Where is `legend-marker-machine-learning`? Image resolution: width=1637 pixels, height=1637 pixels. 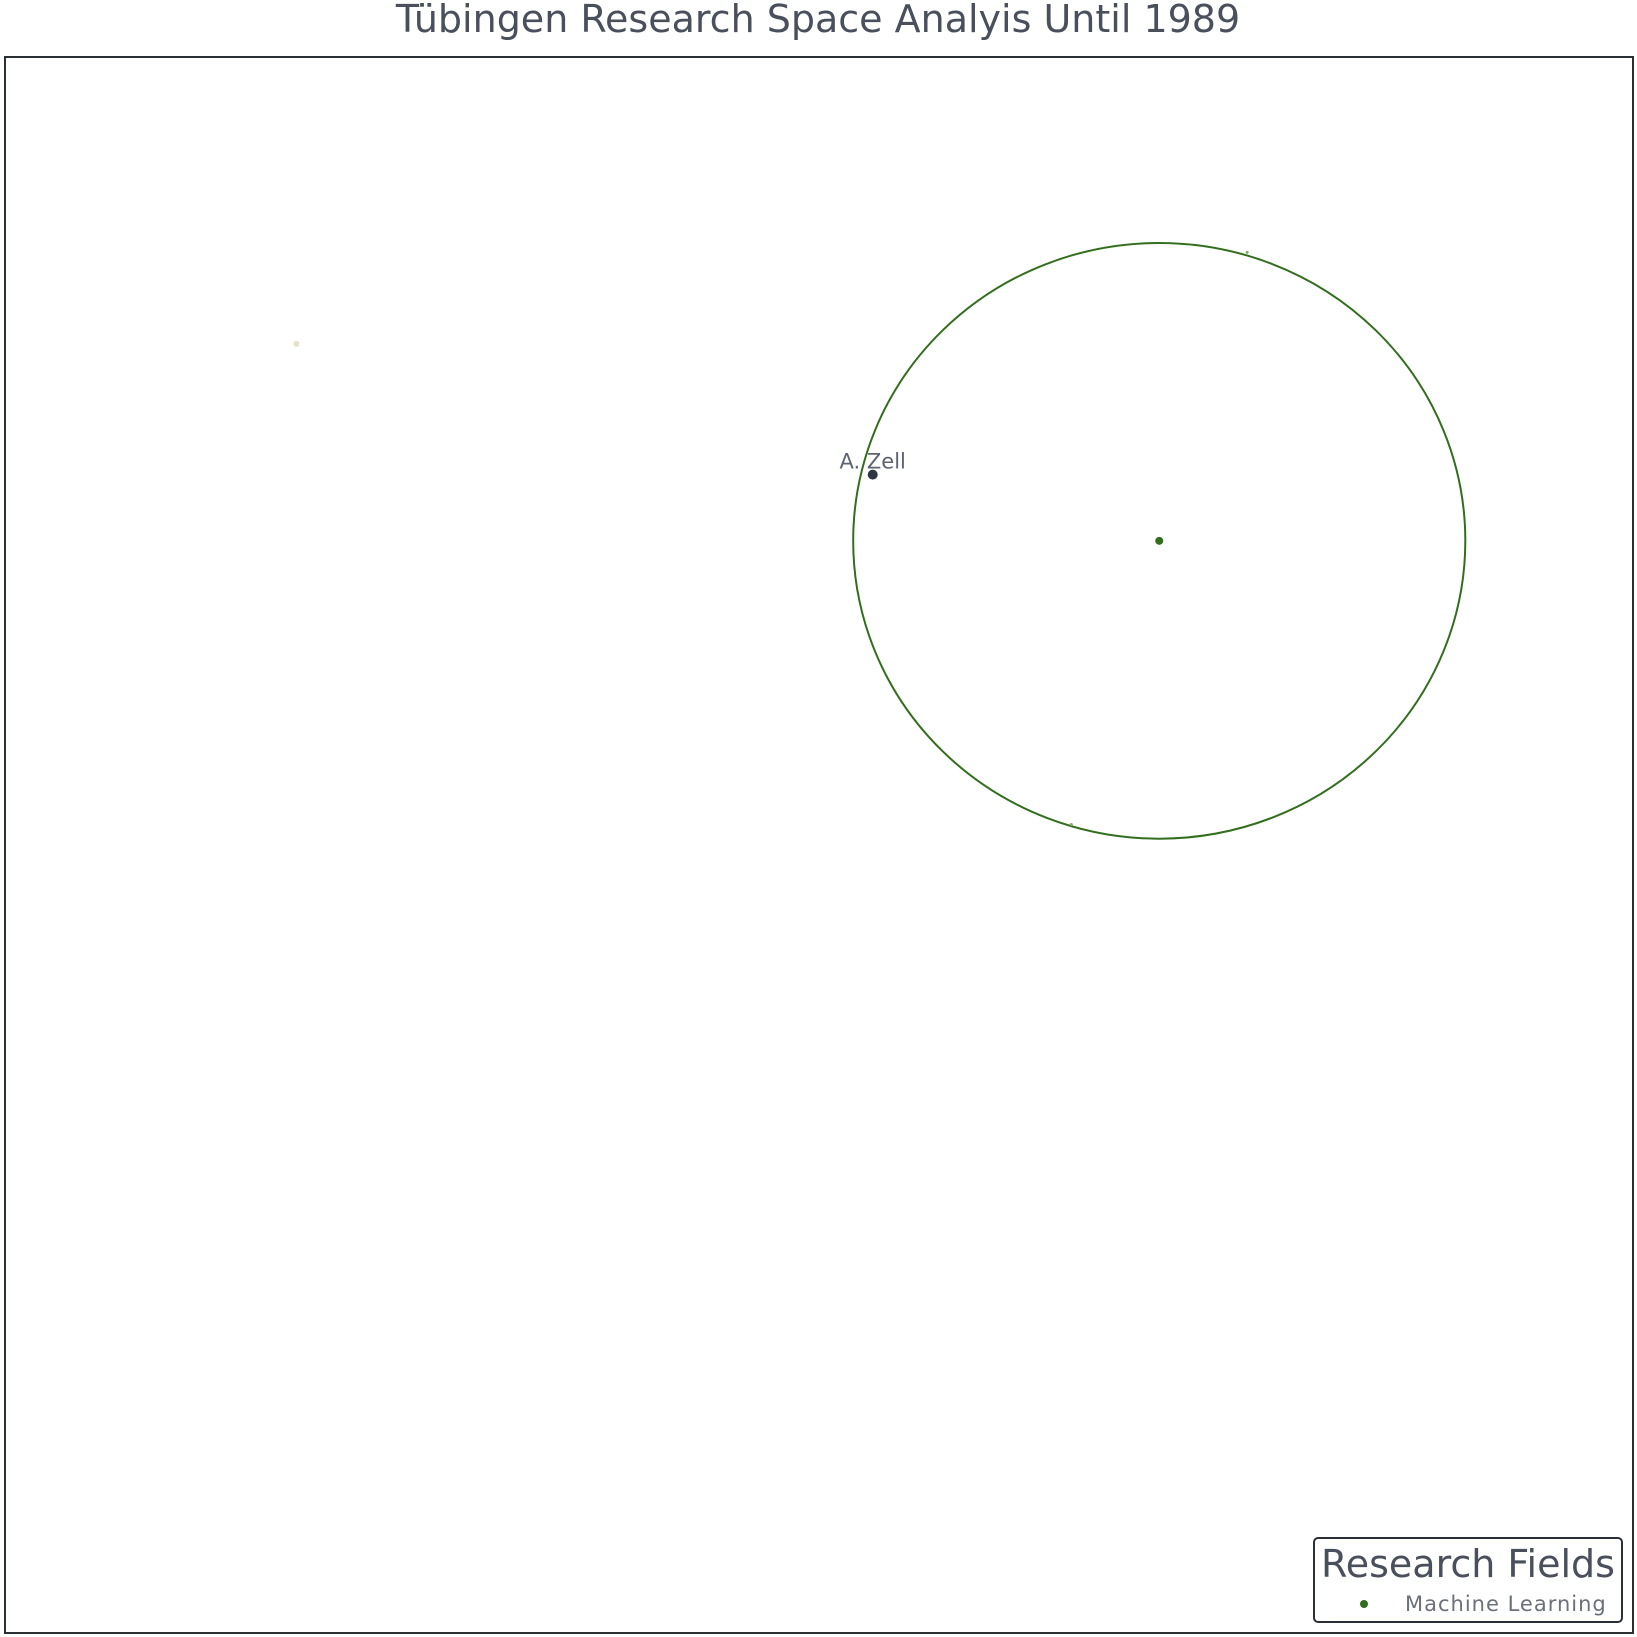
legend-marker-machine-learning is located at coordinates (1364, 1604).